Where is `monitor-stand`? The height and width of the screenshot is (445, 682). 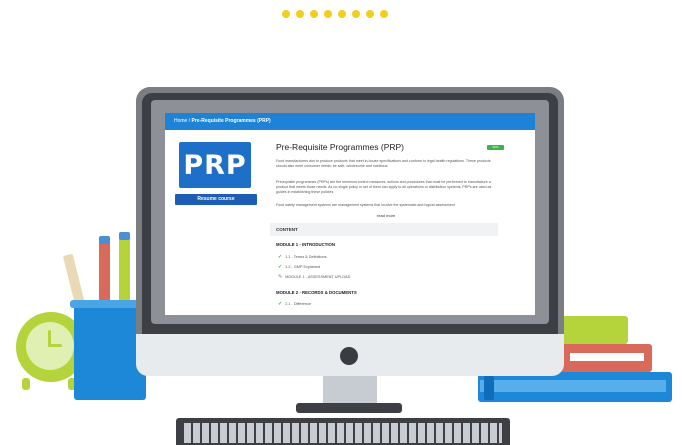 monitor-stand is located at coordinates (350, 391).